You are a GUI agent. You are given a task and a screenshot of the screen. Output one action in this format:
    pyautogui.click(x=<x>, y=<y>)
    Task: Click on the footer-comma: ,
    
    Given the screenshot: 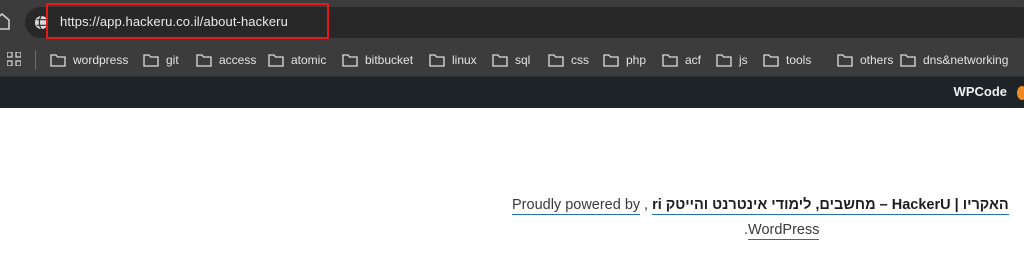 What is the action you would take?
    pyautogui.click(x=646, y=205)
    